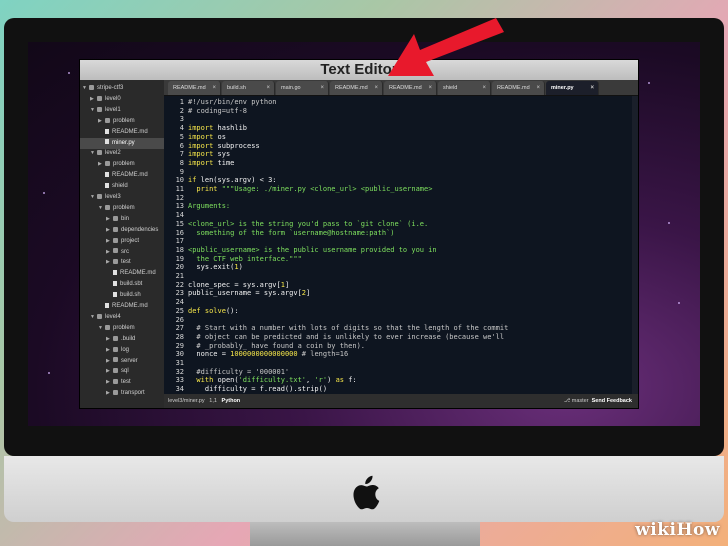 The width and height of the screenshot is (728, 546). Describe the element at coordinates (635, 245) in the screenshot. I see `vertical-scrollbar` at that location.